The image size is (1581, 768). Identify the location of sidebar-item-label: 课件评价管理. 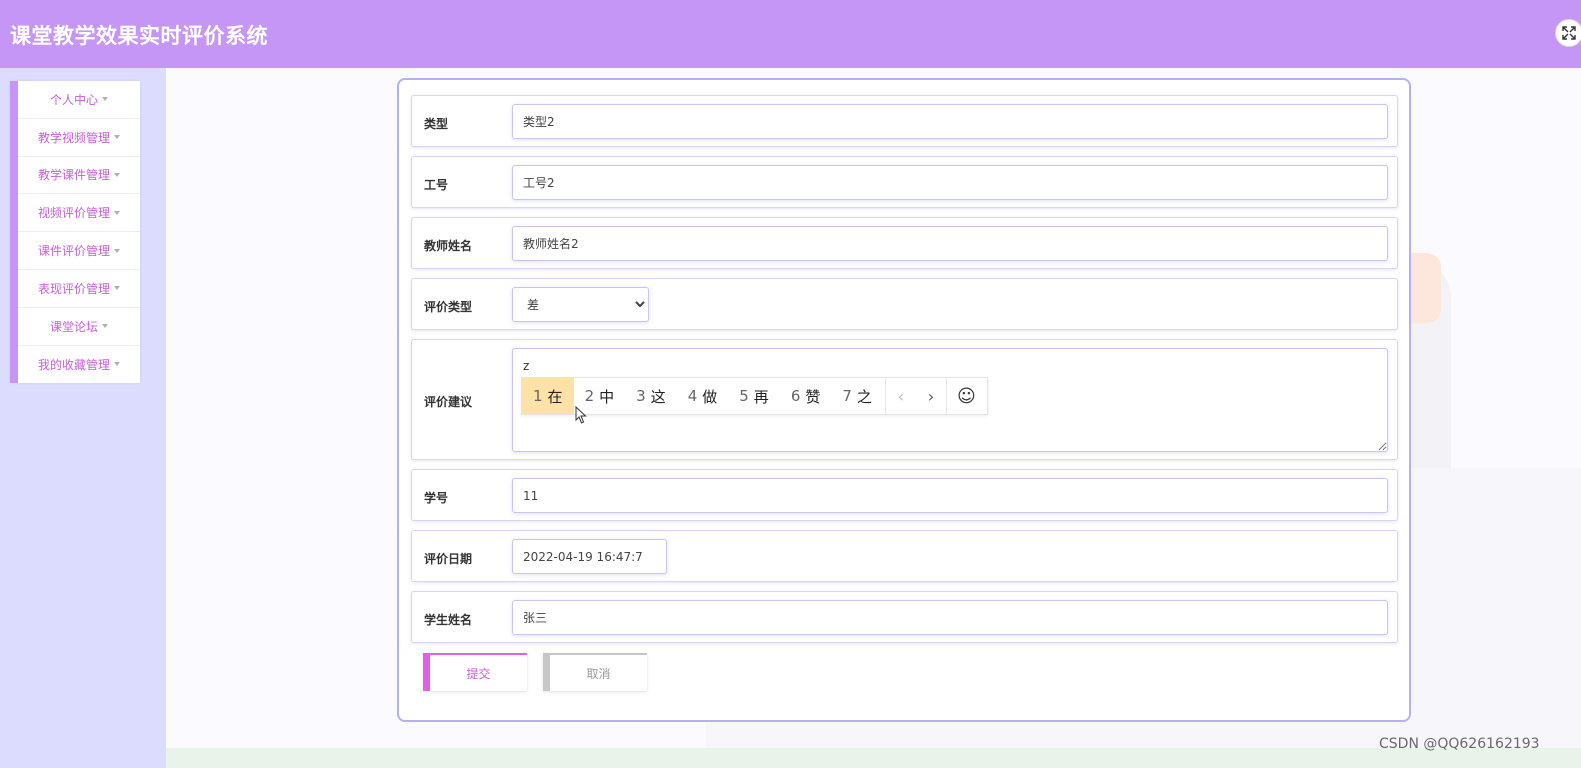
(73, 251).